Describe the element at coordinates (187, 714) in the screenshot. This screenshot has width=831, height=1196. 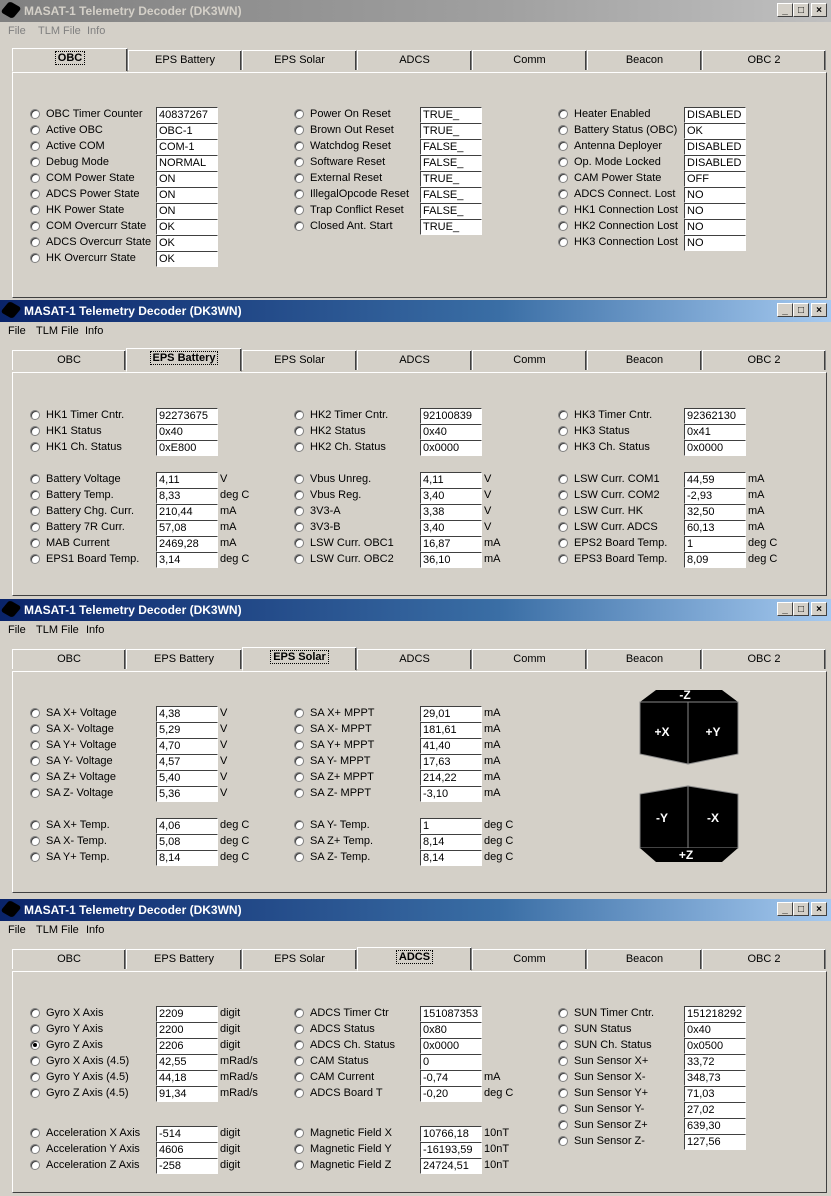
I see `field-value: 4,38` at that location.